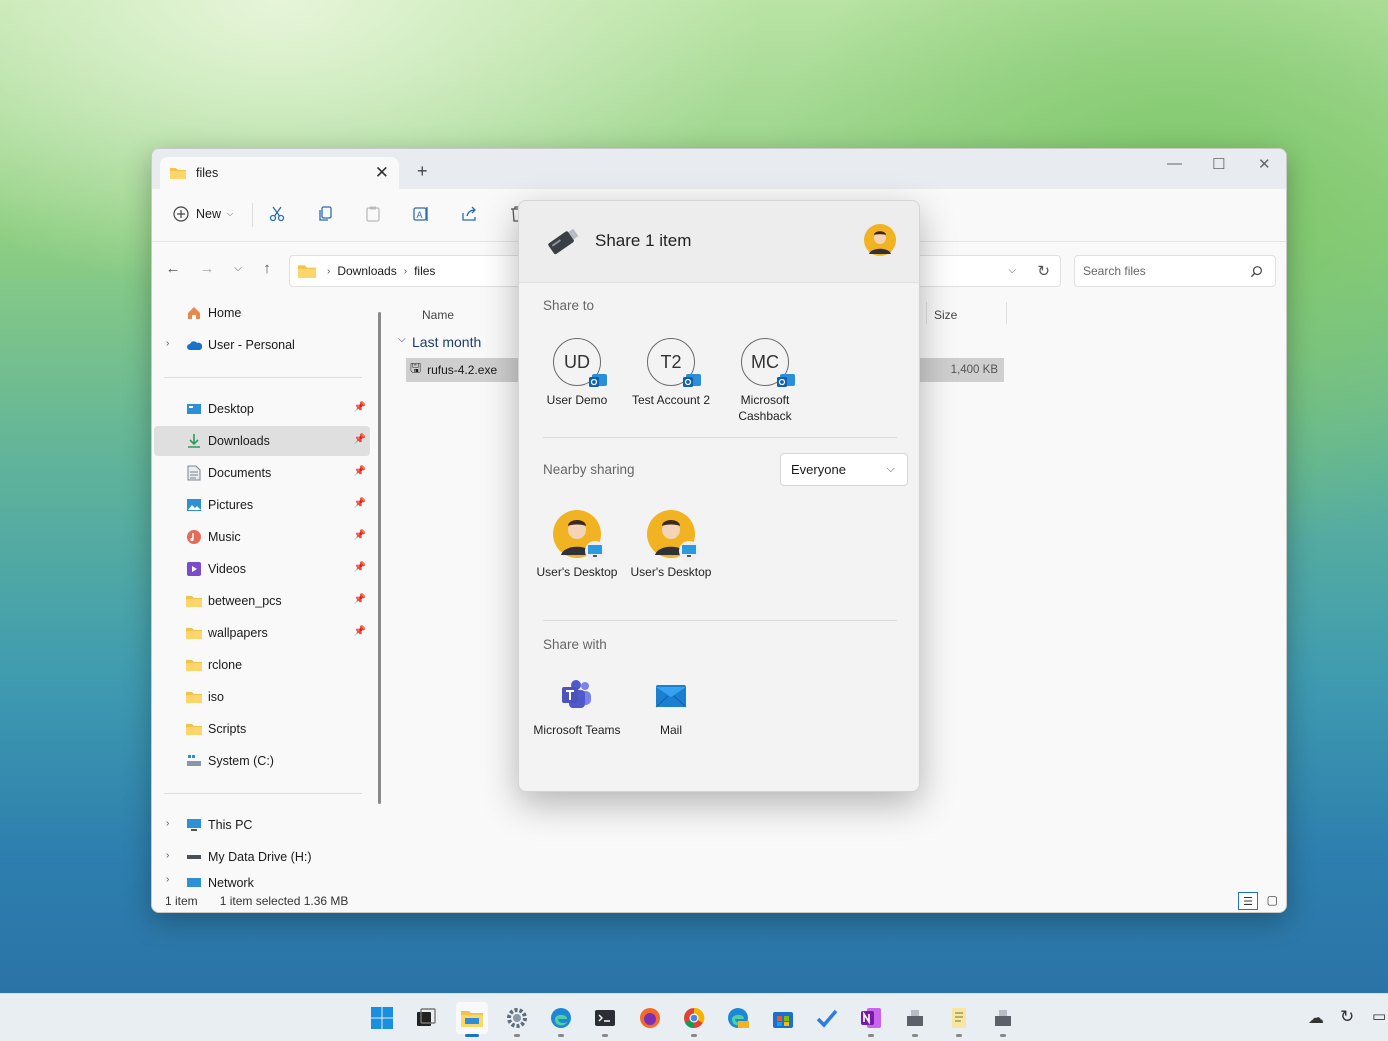  What do you see at coordinates (194, 441) in the screenshot?
I see `downloads-icon` at bounding box center [194, 441].